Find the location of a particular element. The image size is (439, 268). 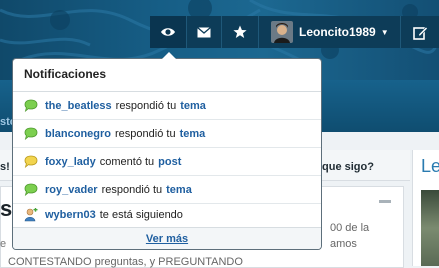

chevron-down-icon: ▼ is located at coordinates (384, 32).